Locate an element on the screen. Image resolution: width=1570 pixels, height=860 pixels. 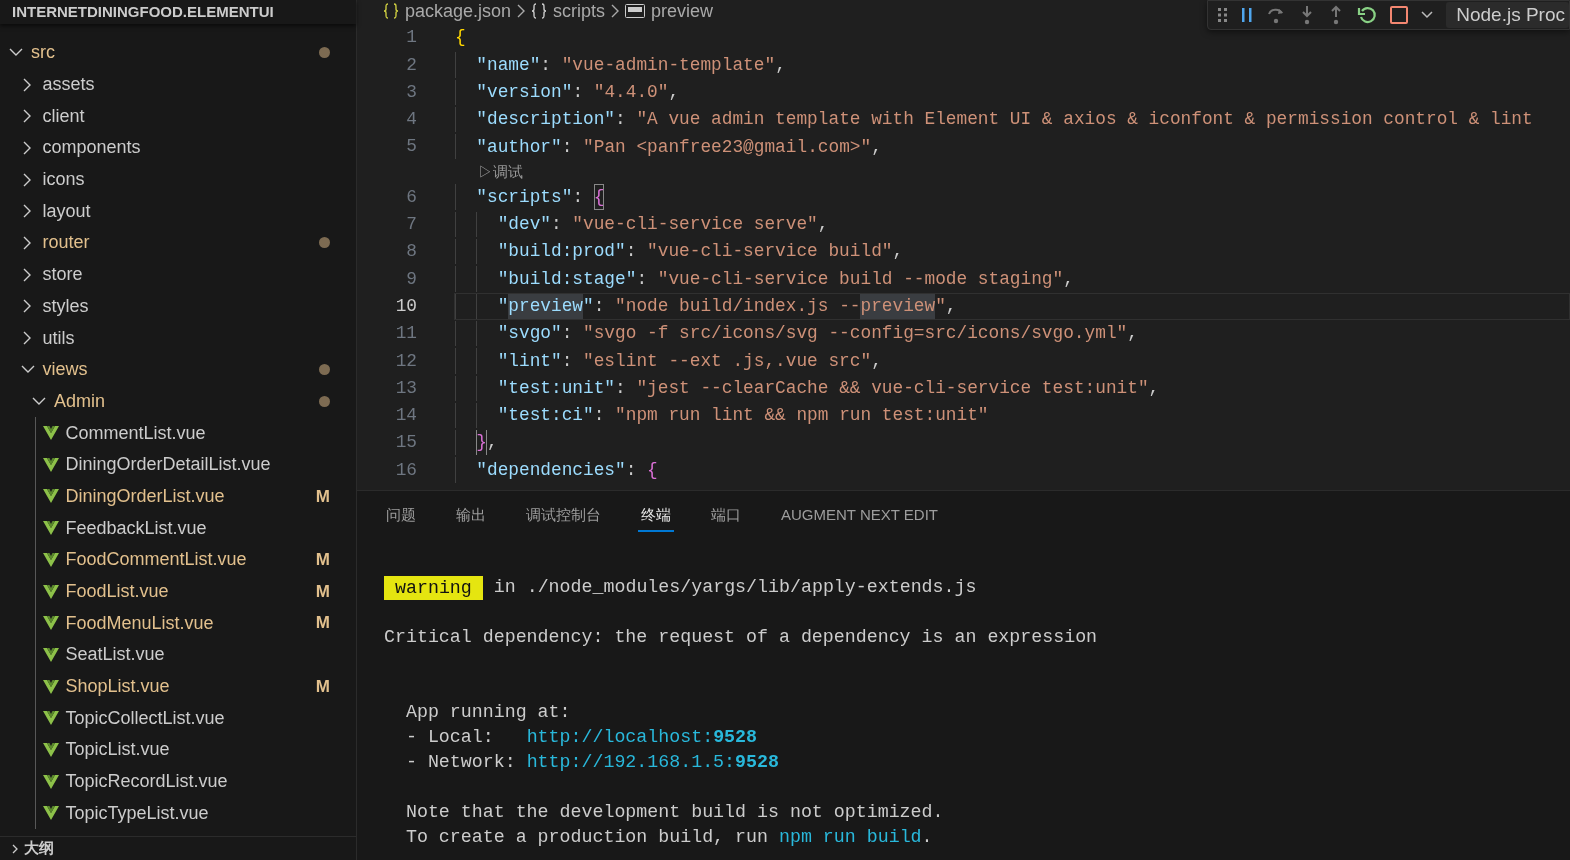
line-number: 4 is located at coordinates (411, 120).